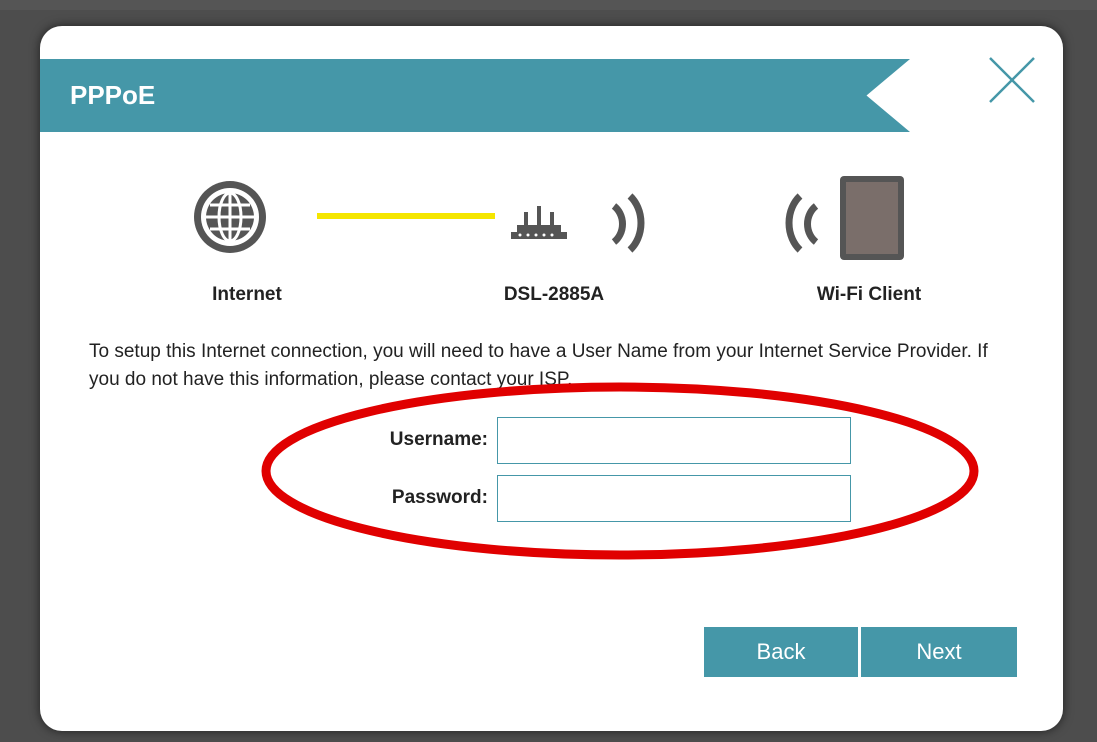 The image size is (1097, 742). What do you see at coordinates (578, 223) in the screenshot?
I see `router-icon` at bounding box center [578, 223].